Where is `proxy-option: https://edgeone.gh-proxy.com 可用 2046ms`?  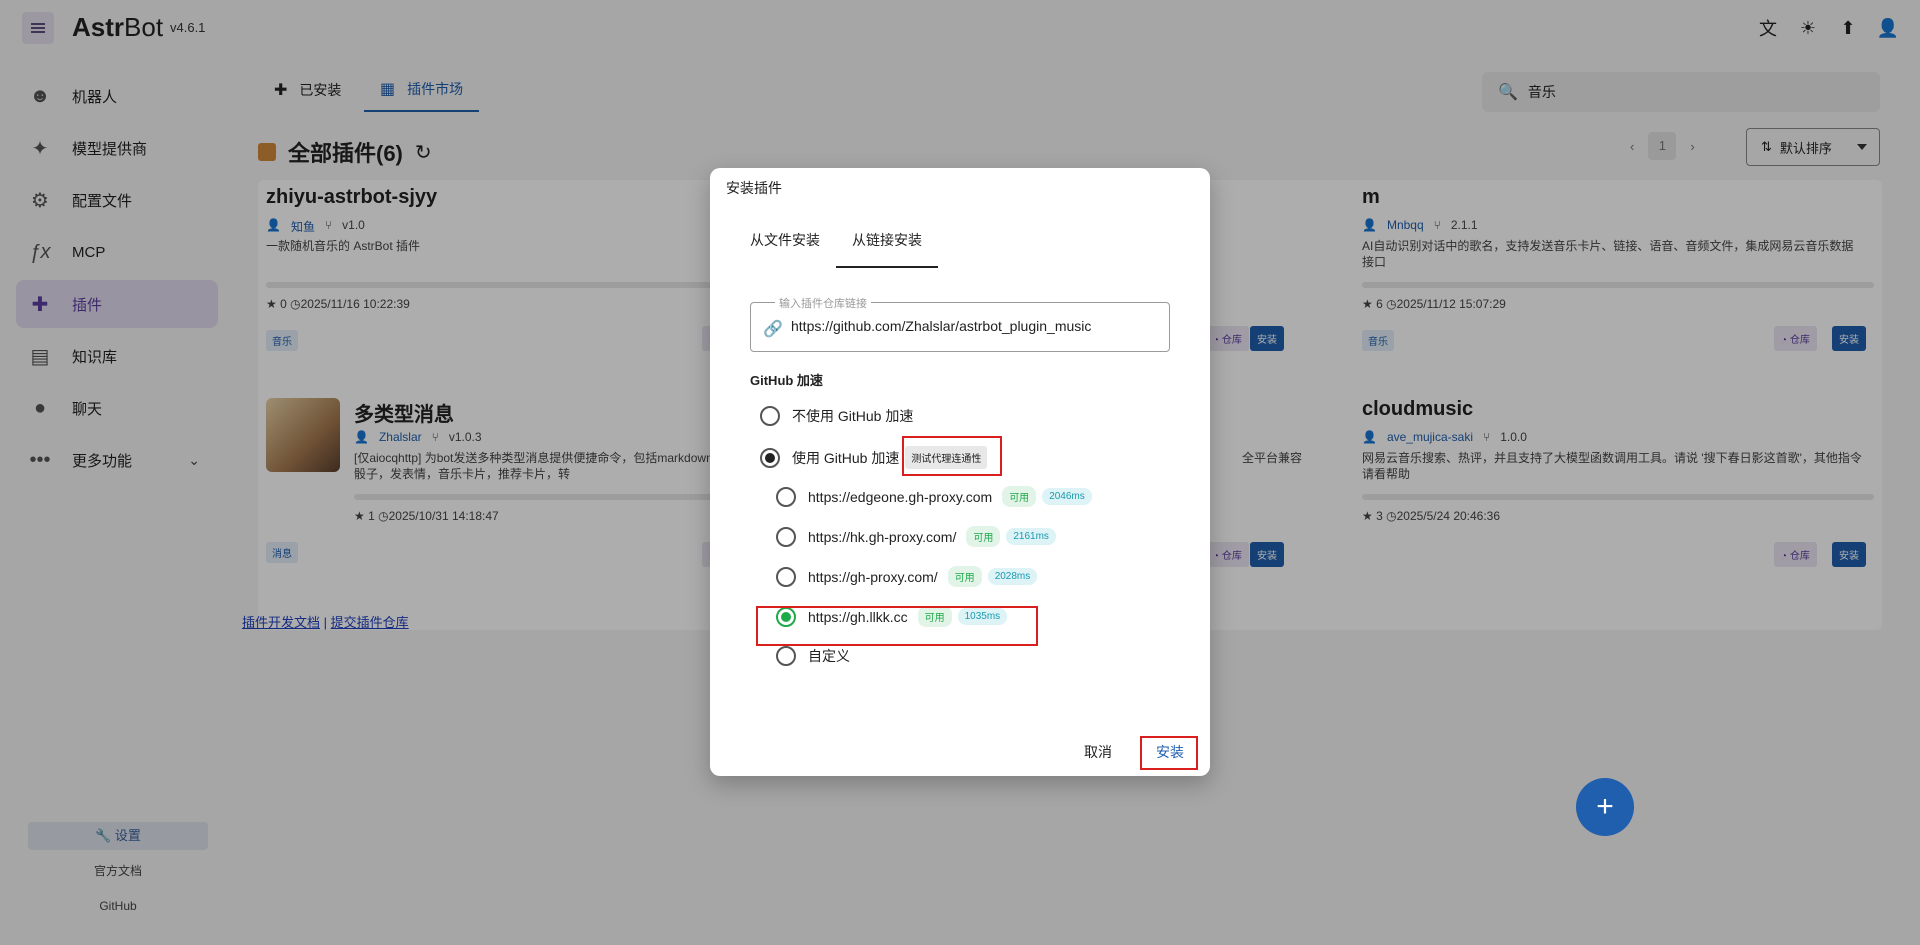 proxy-option: https://edgeone.gh-proxy.com 可用 2046ms is located at coordinates (934, 496).